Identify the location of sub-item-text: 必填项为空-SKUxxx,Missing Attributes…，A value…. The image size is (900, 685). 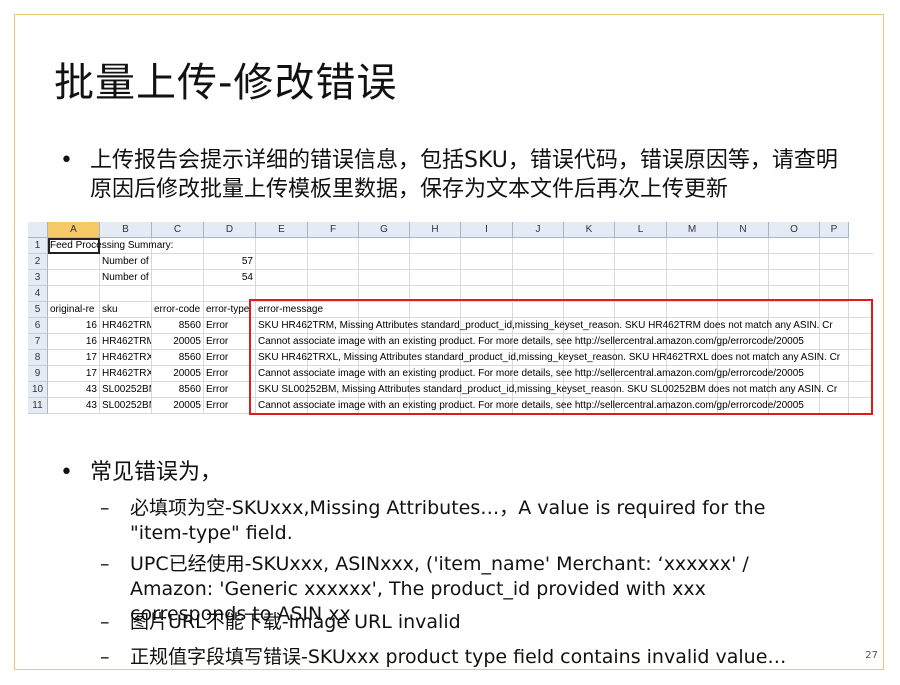
(448, 520).